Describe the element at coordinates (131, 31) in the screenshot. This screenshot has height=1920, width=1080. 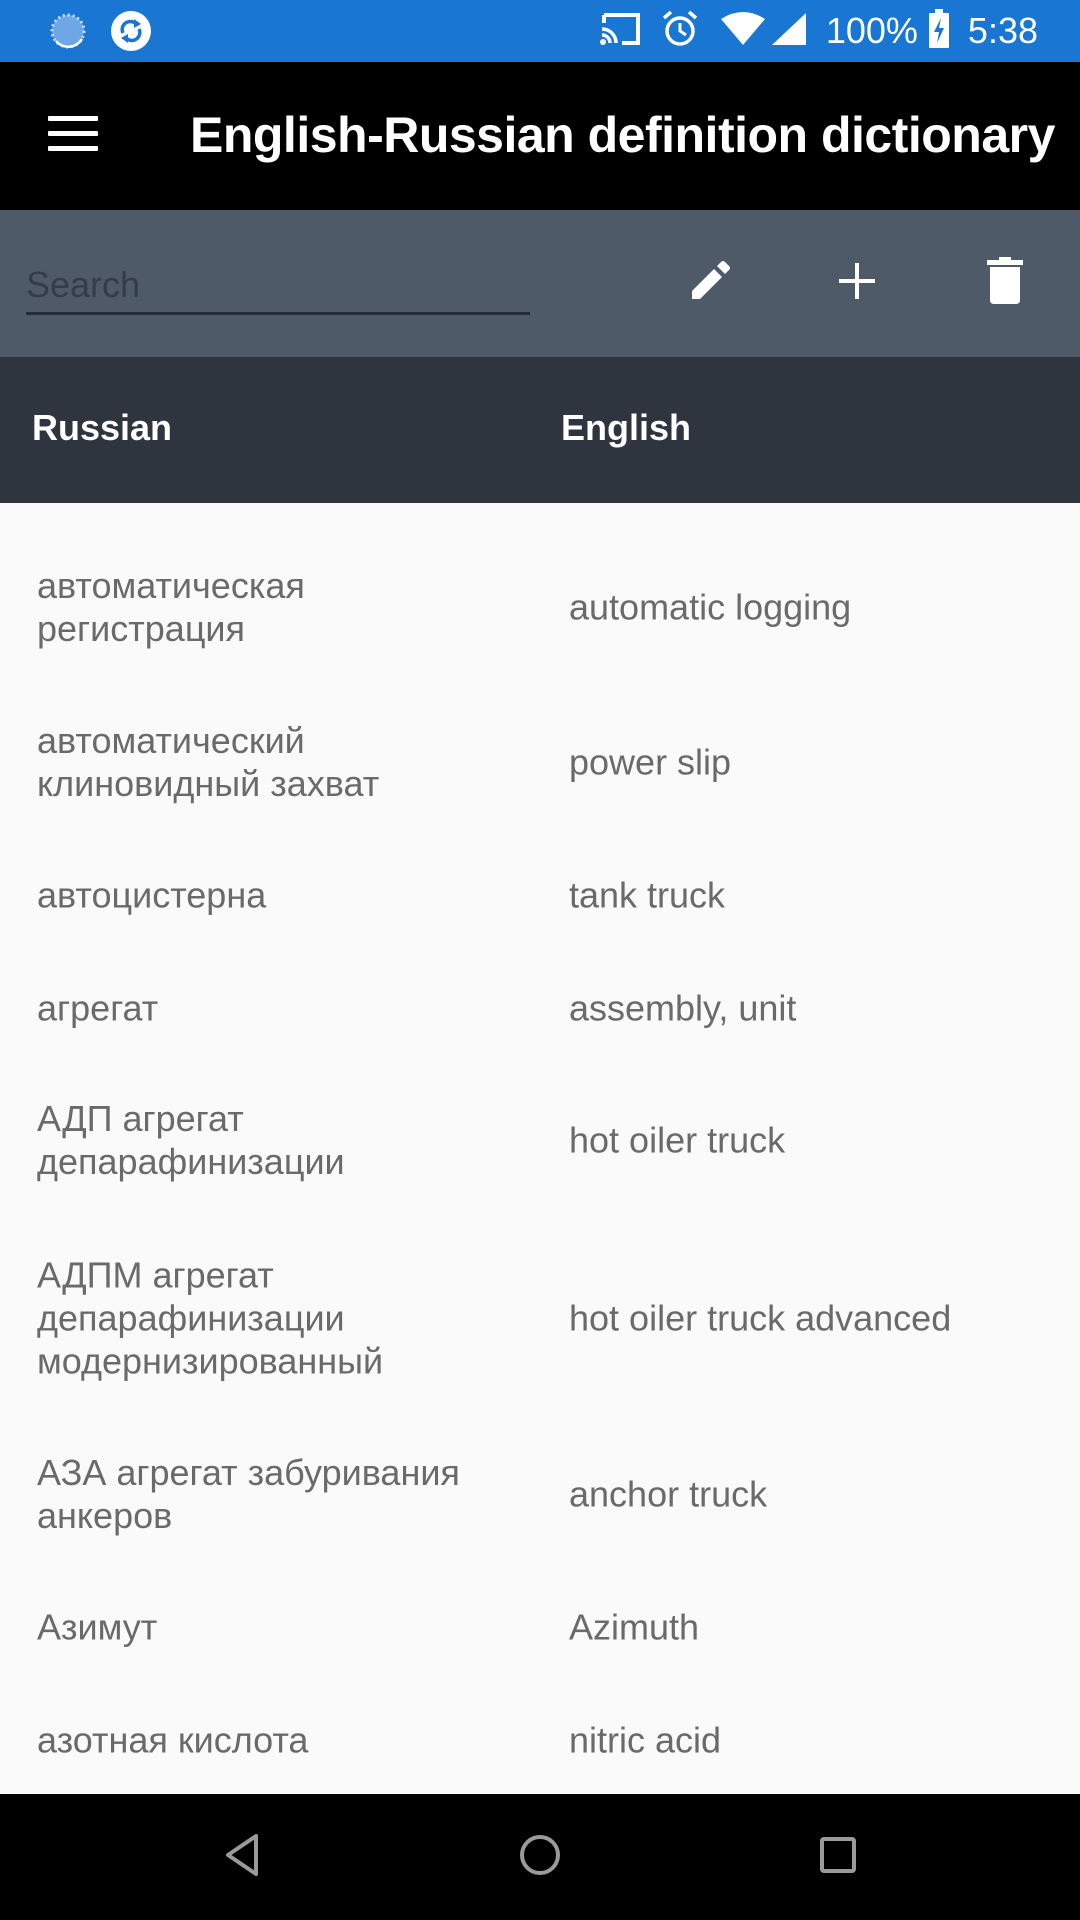
I see `sync-icon` at that location.